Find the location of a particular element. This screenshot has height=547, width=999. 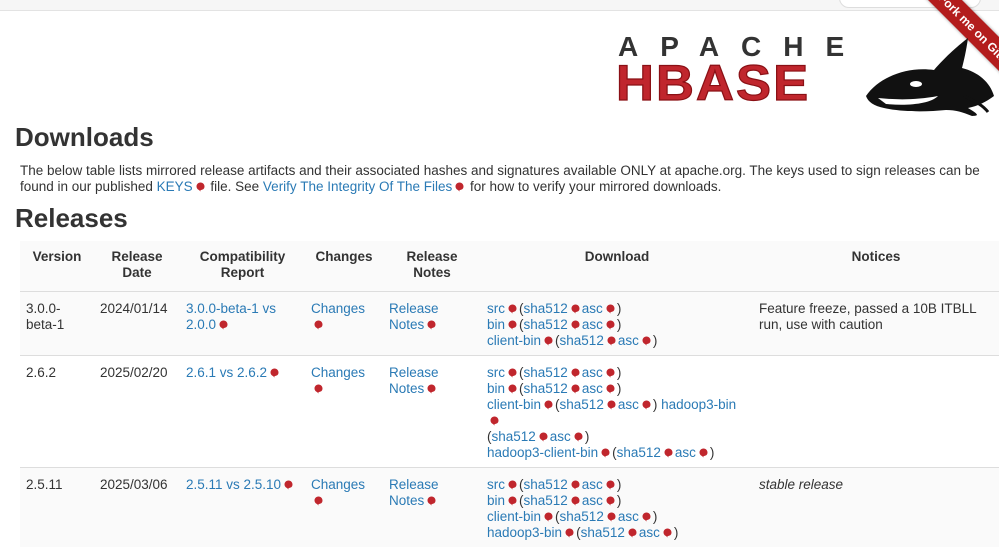

intro-text-2: file. See is located at coordinates (235, 186).